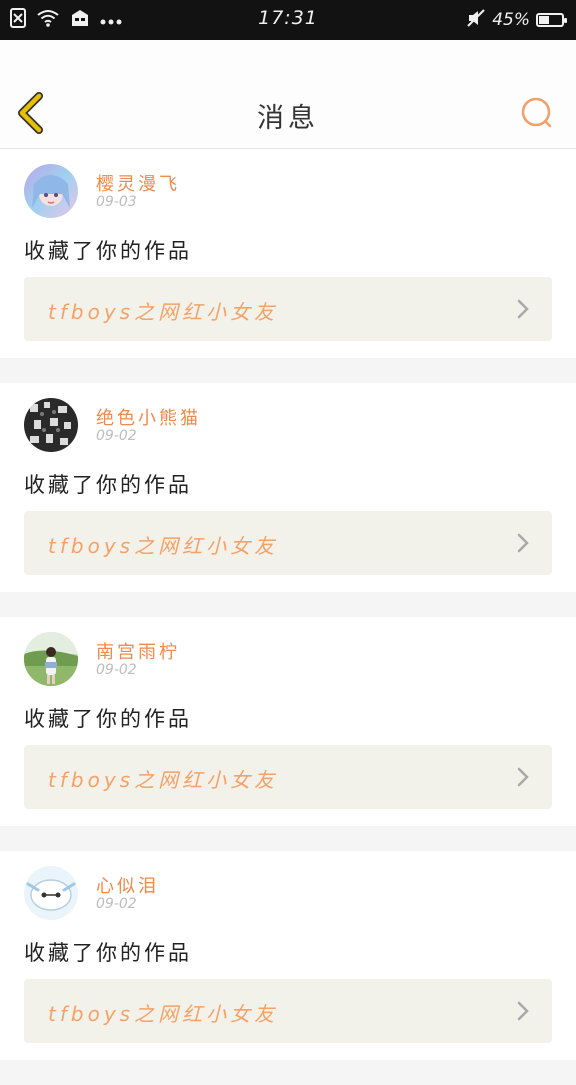  Describe the element at coordinates (288, 94) in the screenshot. I see `app-header: 消息` at that location.